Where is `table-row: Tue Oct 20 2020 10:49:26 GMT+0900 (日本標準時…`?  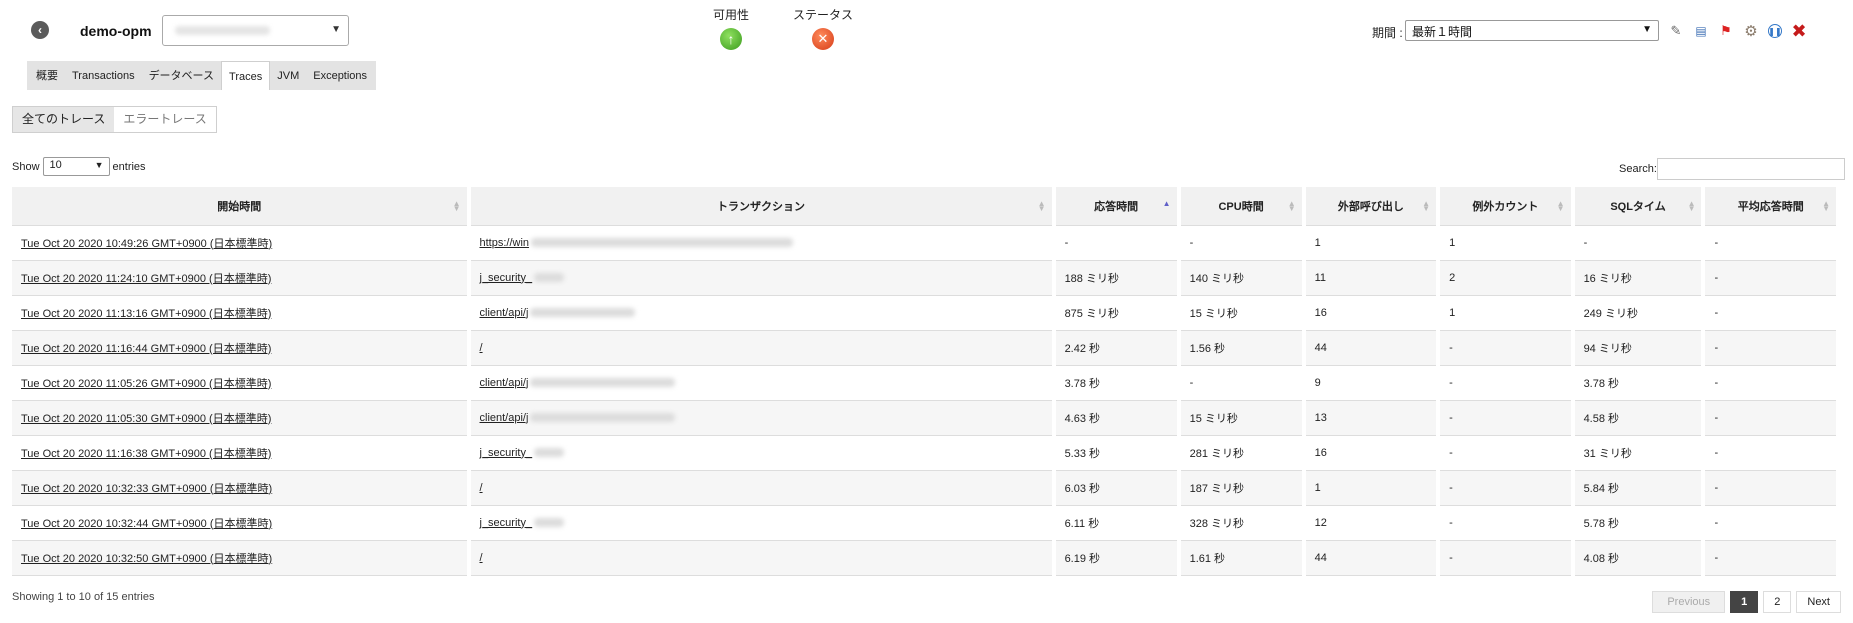 table-row: Tue Oct 20 2020 10:49:26 GMT+0900 (日本標準時… is located at coordinates (925, 243).